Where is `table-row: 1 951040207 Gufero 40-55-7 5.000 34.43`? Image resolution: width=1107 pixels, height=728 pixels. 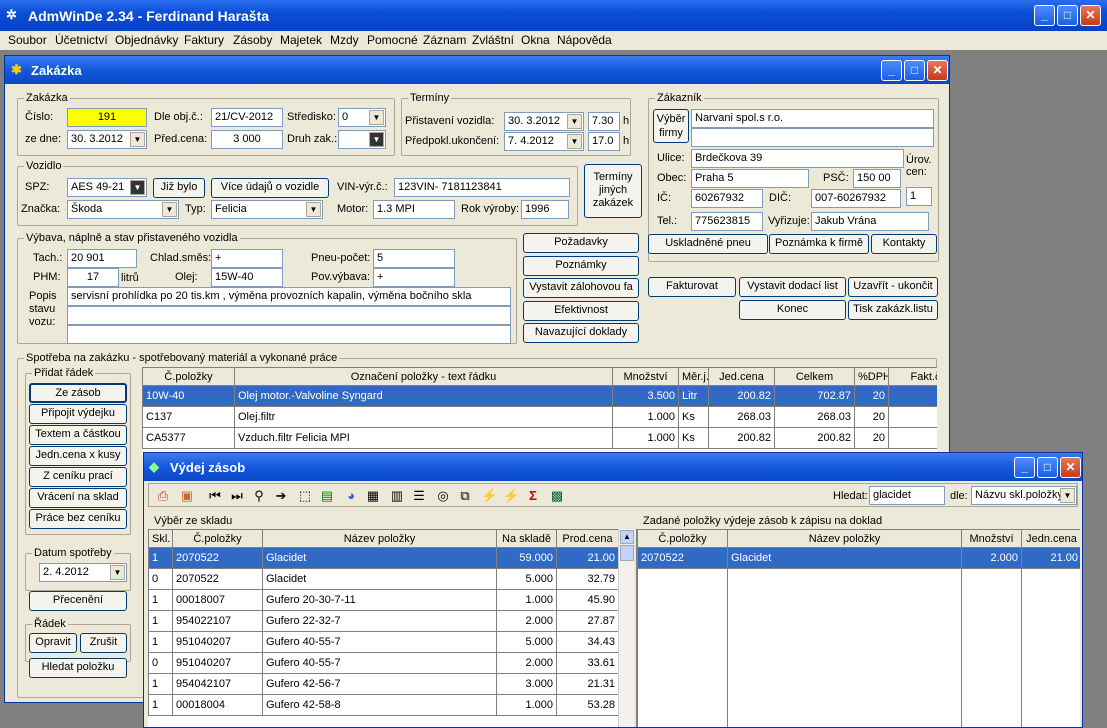
table-row: 1 951040207 Gufero 40-55-7 5.000 34.43 is located at coordinates (383, 642).